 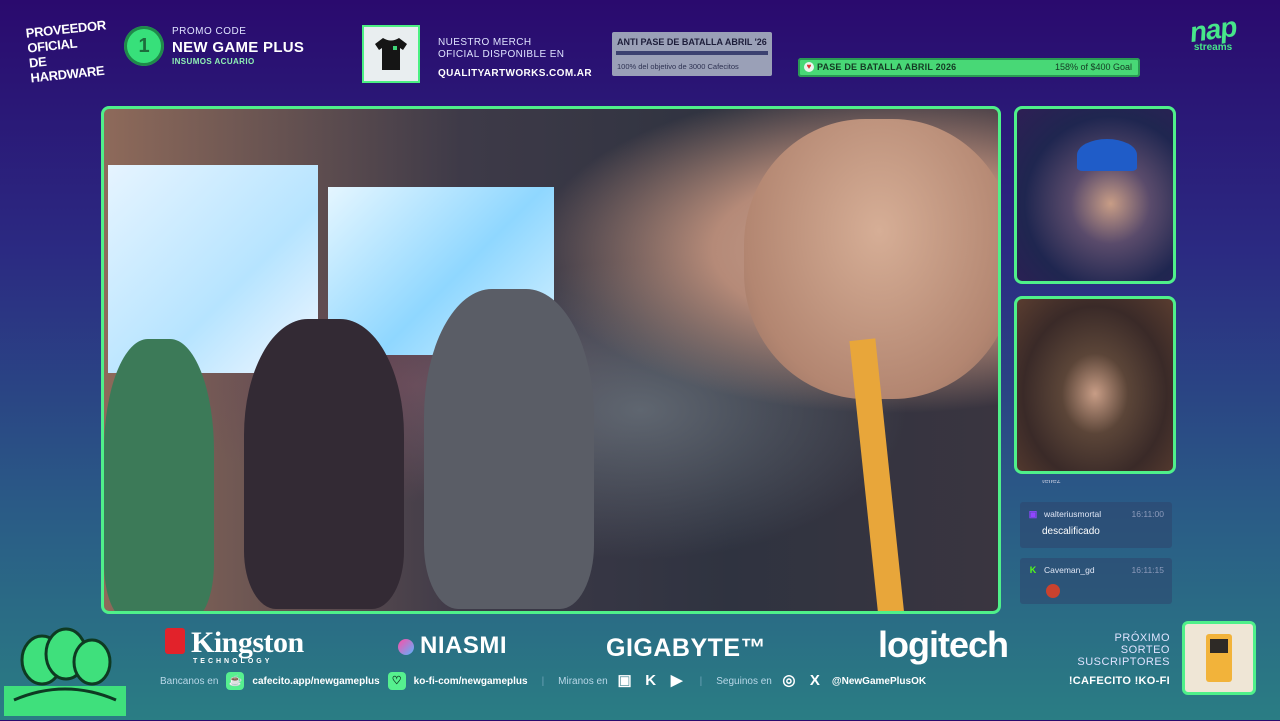 I want to click on promo-label: PROMO CODE, so click(x=209, y=31).